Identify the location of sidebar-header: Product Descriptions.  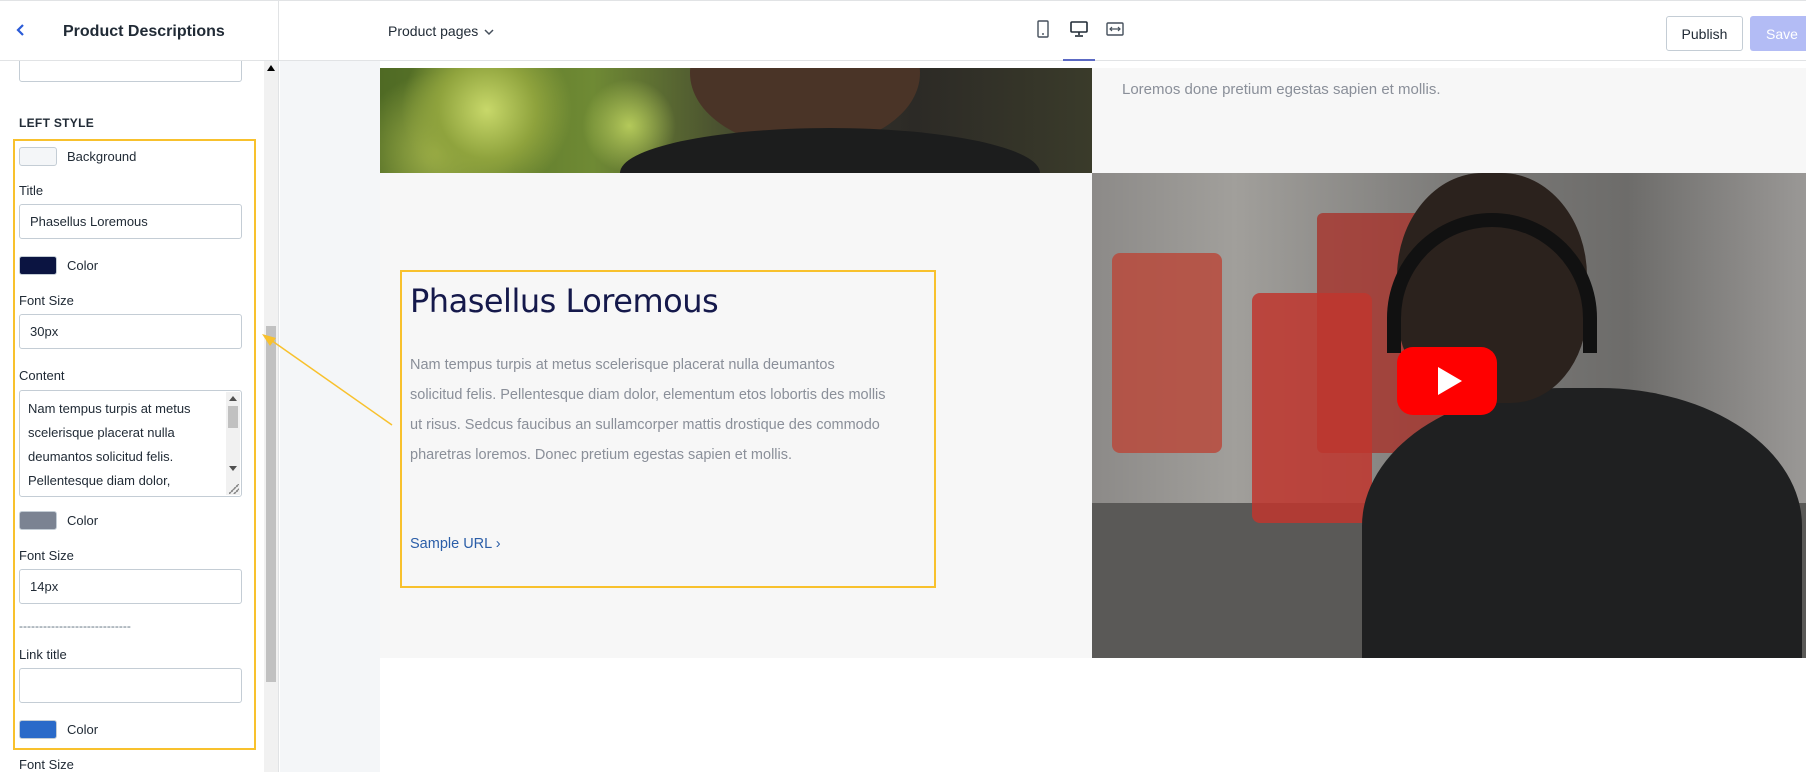
(139, 31).